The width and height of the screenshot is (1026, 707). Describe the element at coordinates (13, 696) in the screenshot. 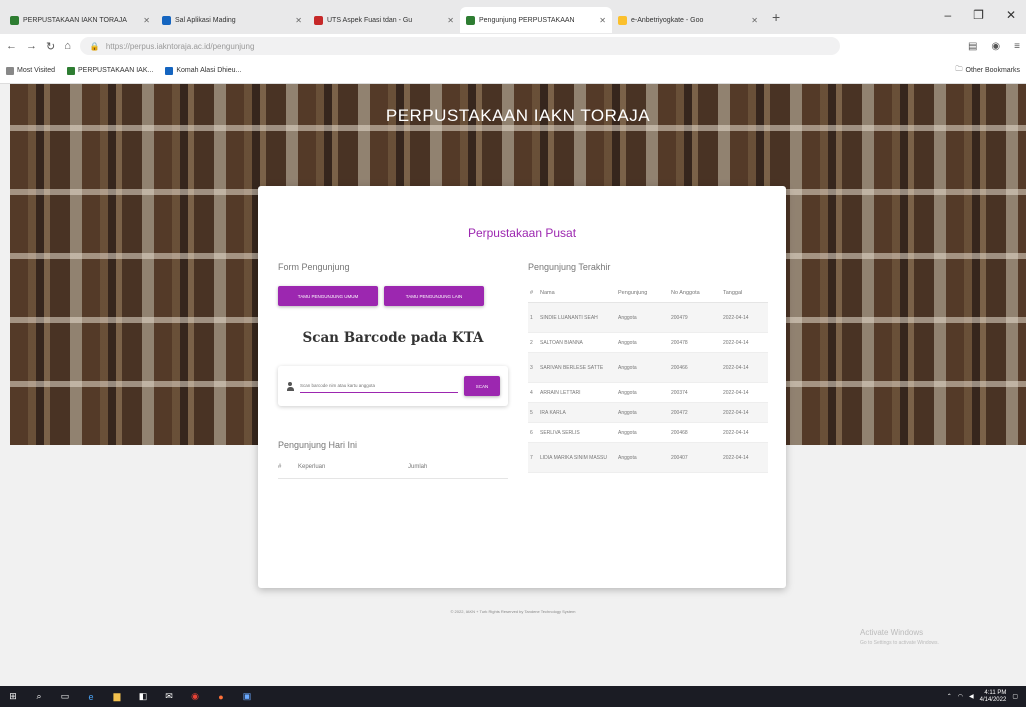

I see `windows-start-icon: ⊞` at that location.